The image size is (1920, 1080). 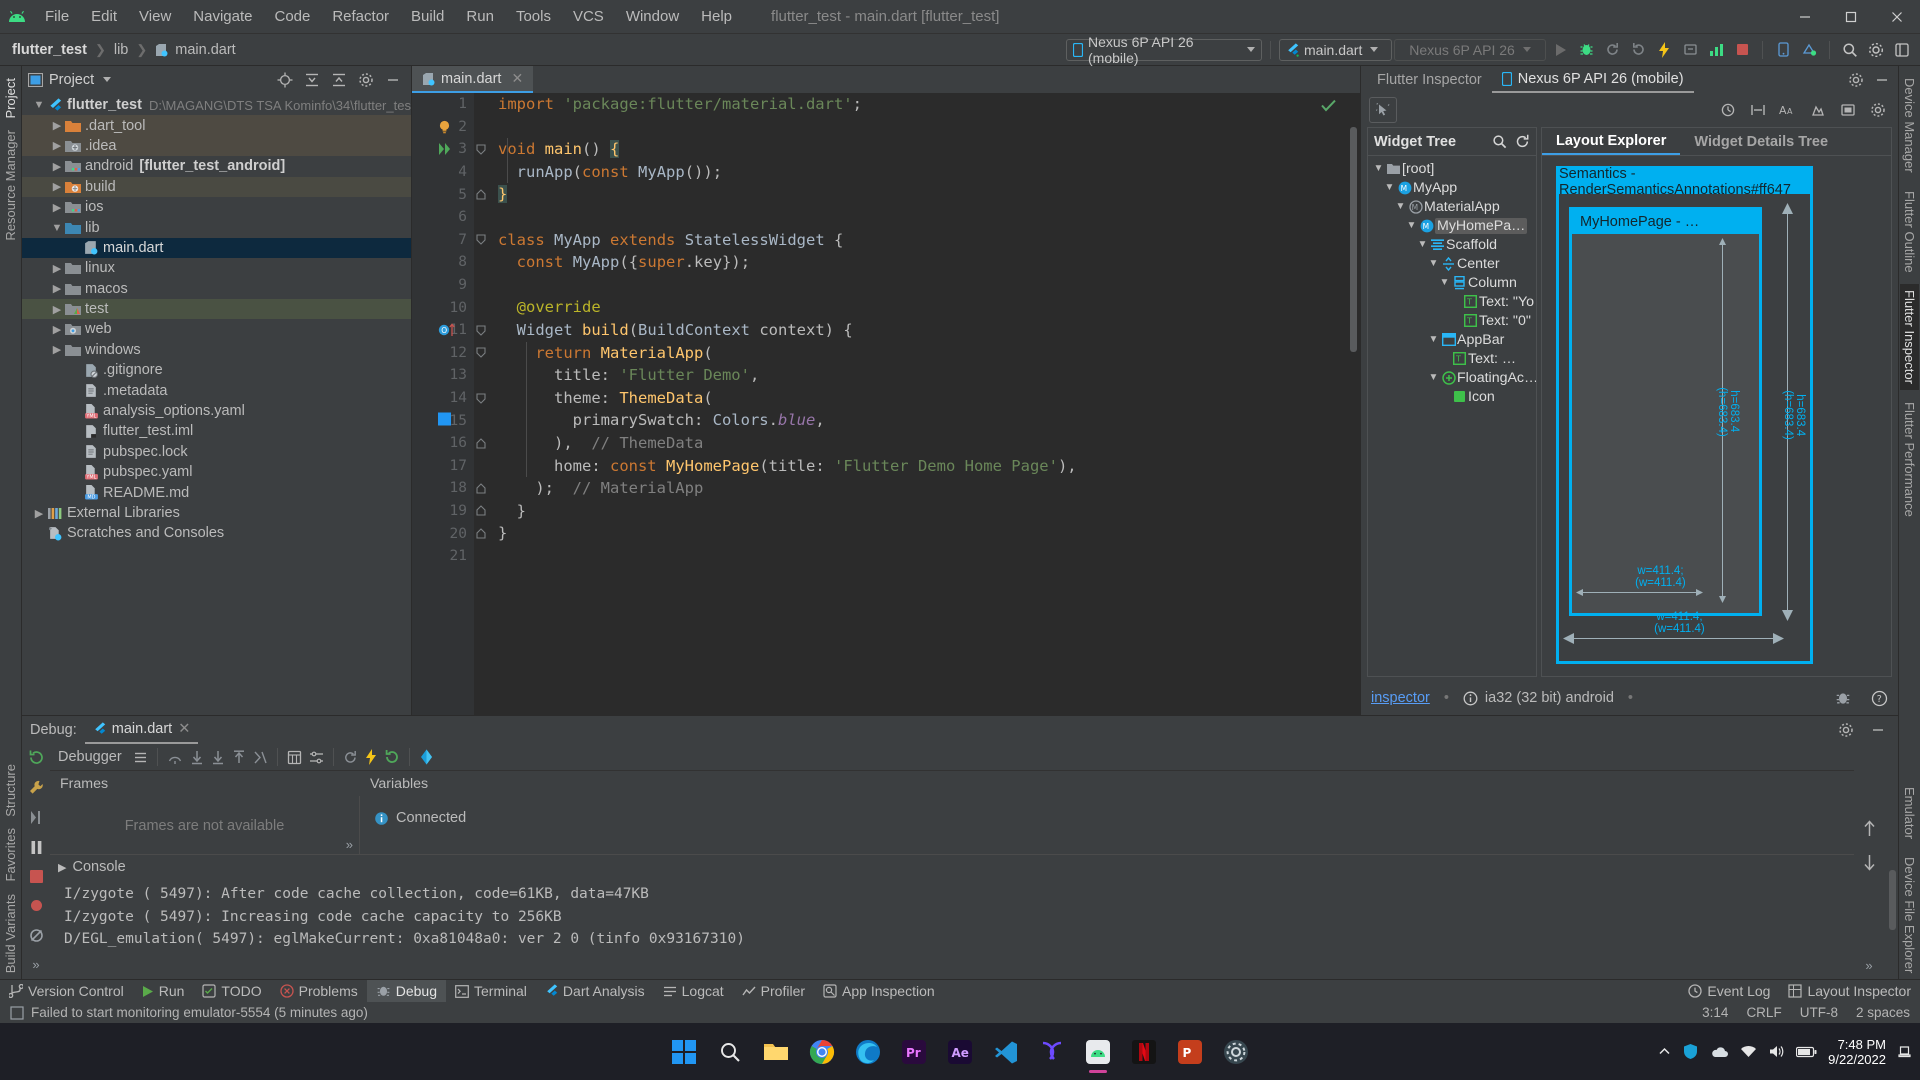 I want to click on taskbar-start-button, so click(x=684, y=1052).